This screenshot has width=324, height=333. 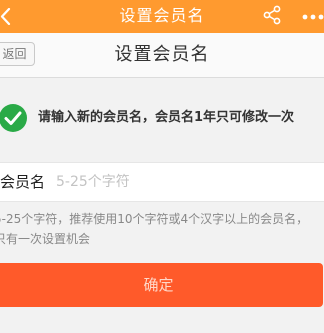 What do you see at coordinates (154, 229) in the screenshot?
I see `hint-text: 5-25个字符，推荐使用10个字符或4个汉字以上的会员名，只有一次设置机会` at bounding box center [154, 229].